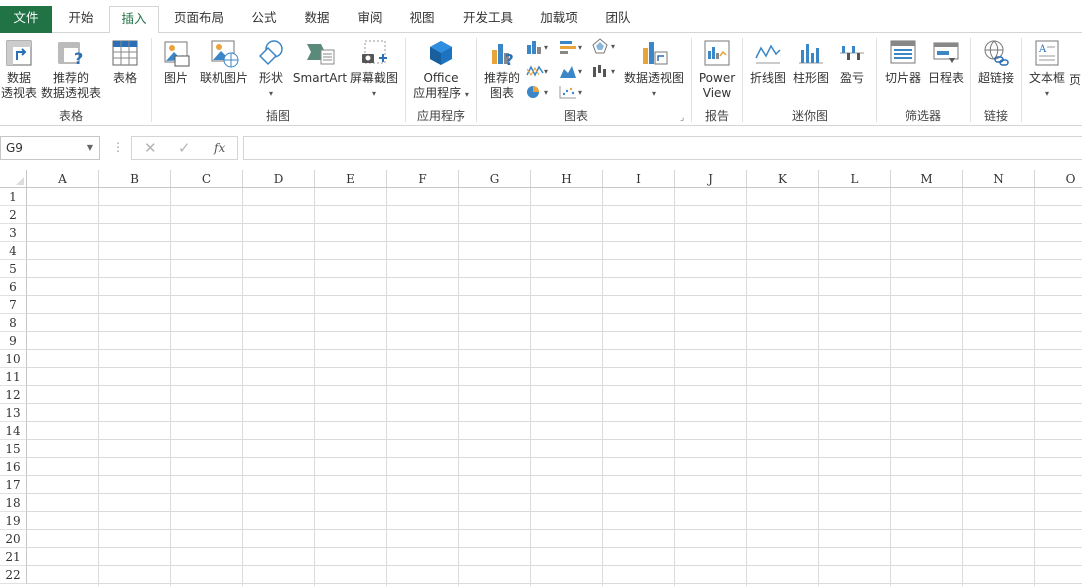 Image resolution: width=1082 pixels, height=586 pixels. What do you see at coordinates (423, 179) in the screenshot?
I see `column-header: F` at bounding box center [423, 179].